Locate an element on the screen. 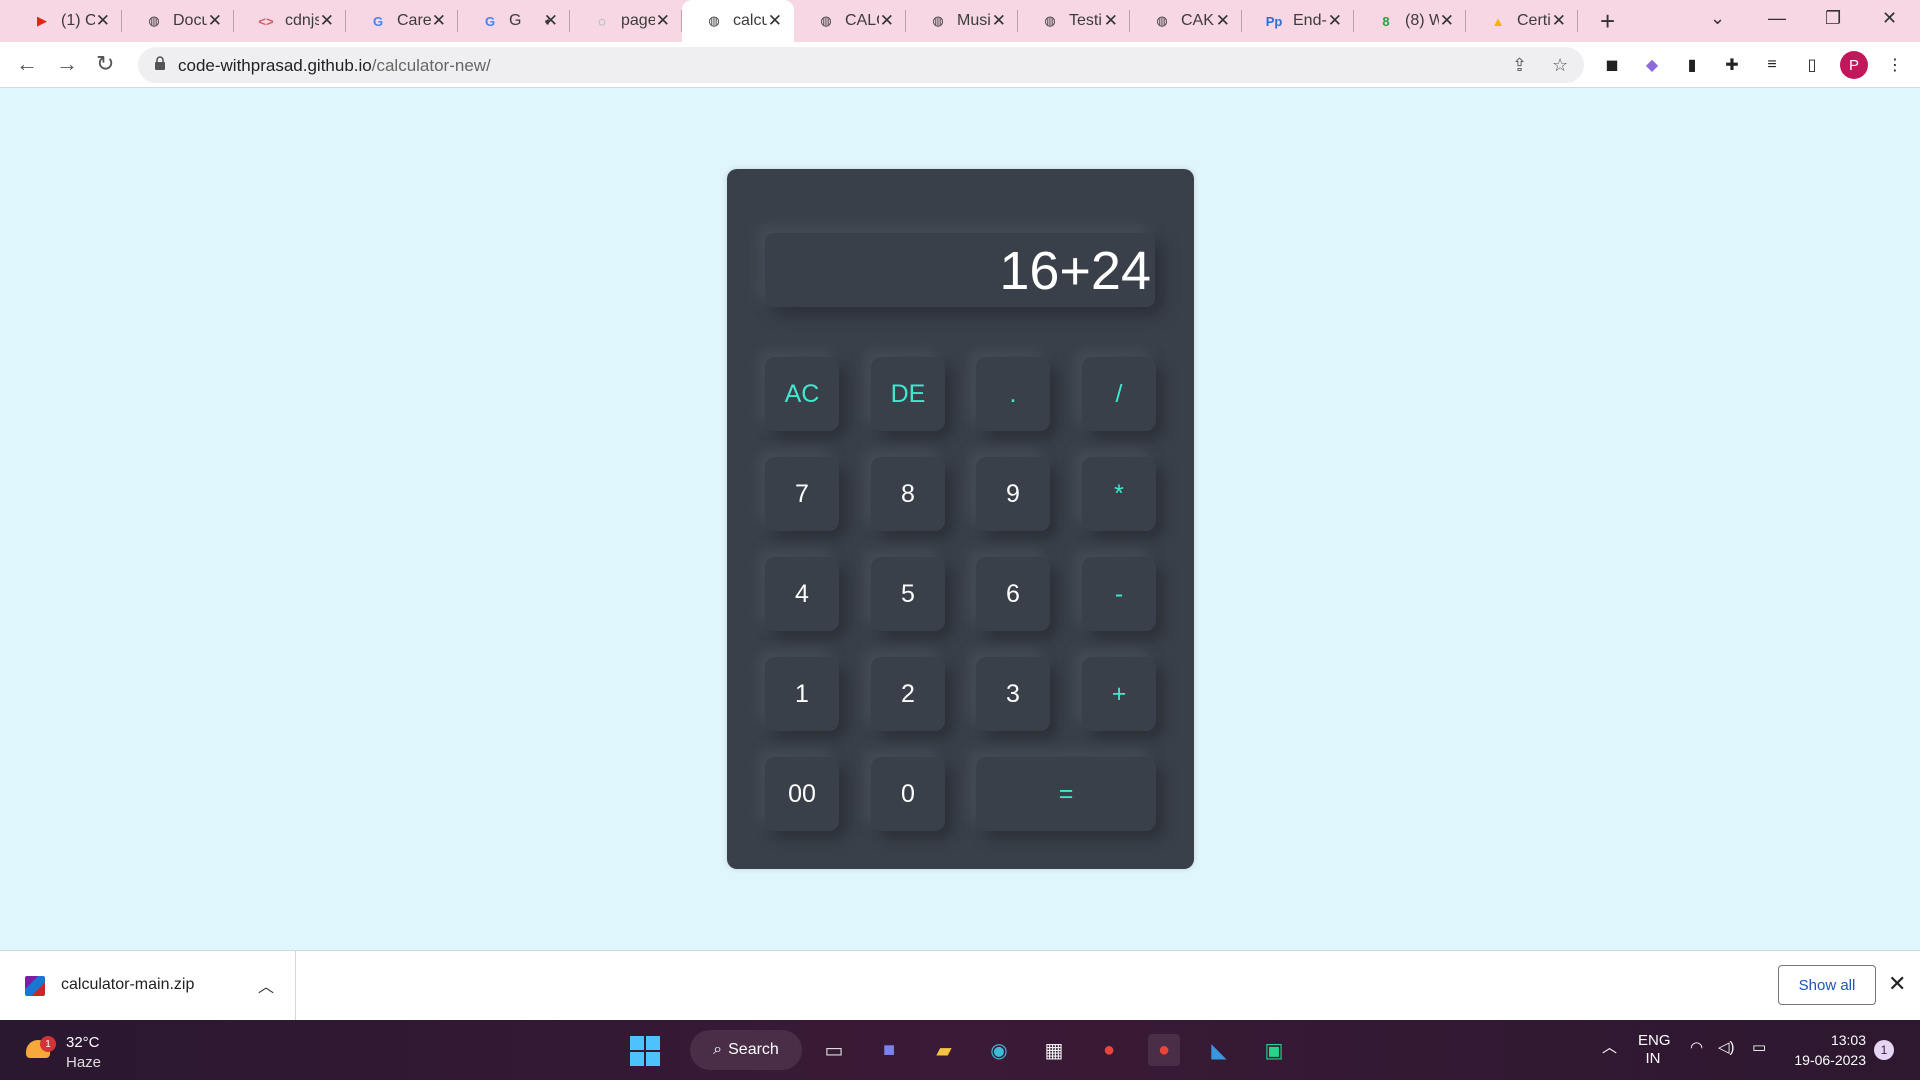  close-window-icon: ✕ is located at coordinates (1889, 18).